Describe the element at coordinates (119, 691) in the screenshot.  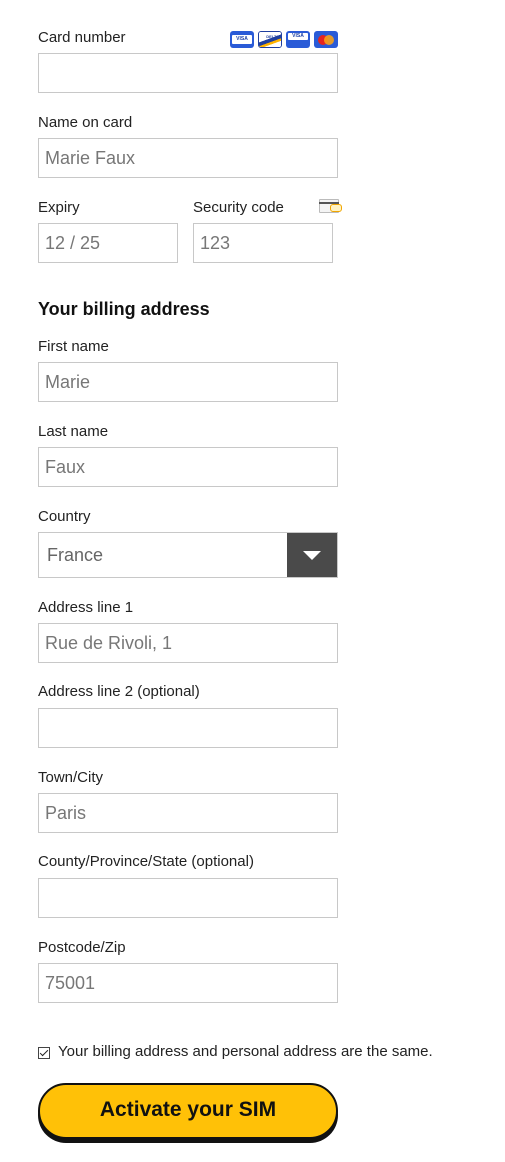
I see `address-line-2-label: Address line 2 (optional)` at that location.